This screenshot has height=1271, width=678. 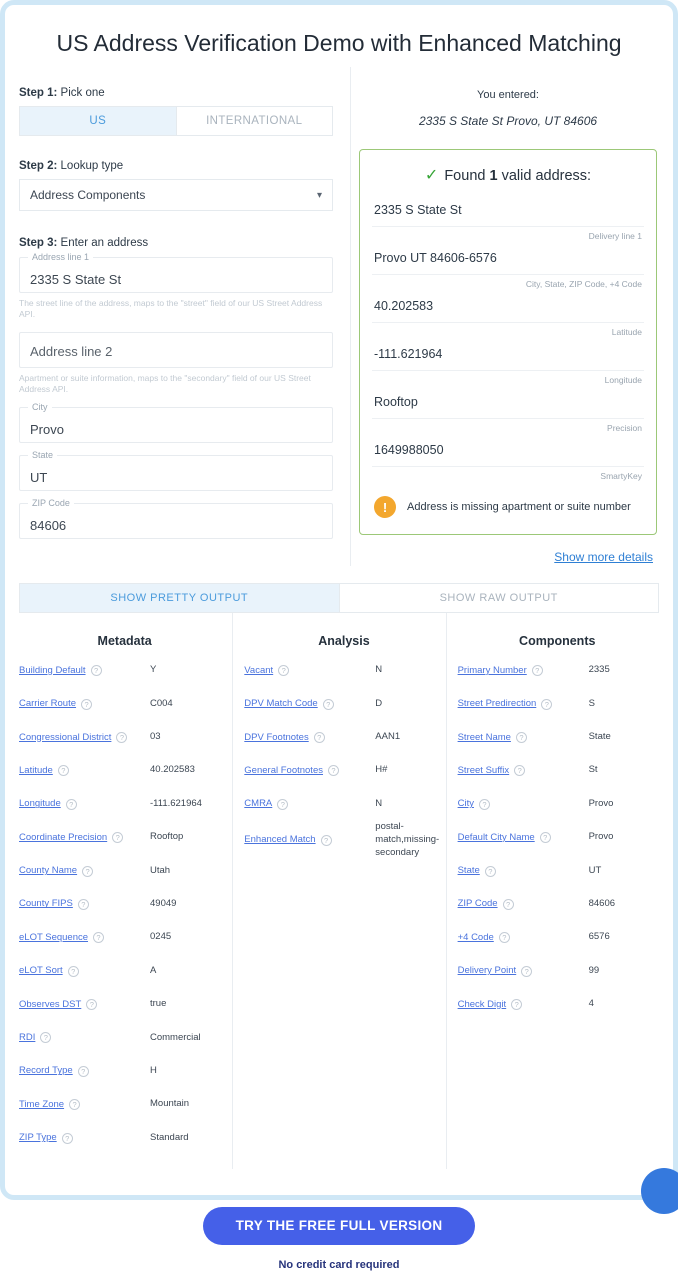 What do you see at coordinates (484, 738) in the screenshot?
I see `field-doc-link: Street Name` at bounding box center [484, 738].